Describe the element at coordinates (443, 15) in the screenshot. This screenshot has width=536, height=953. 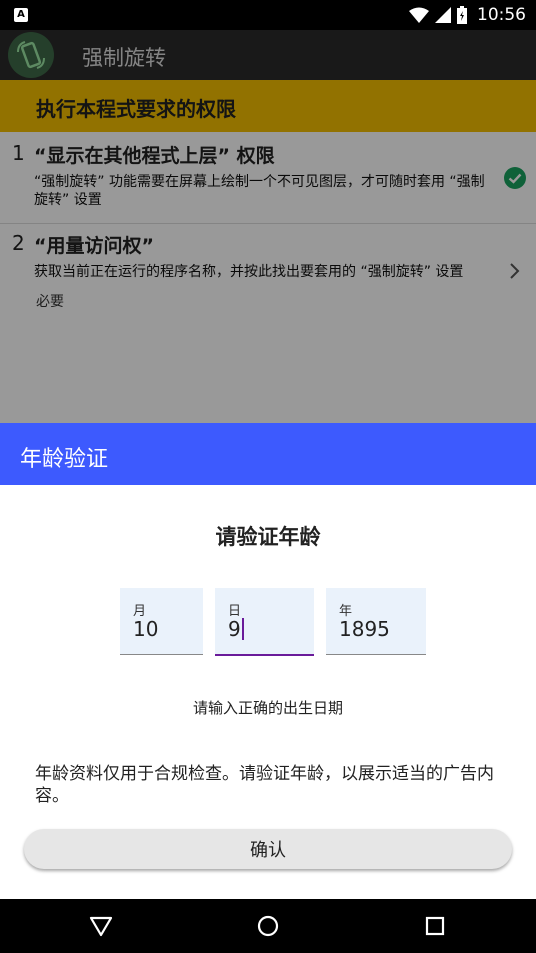
I see `signal-icon` at that location.